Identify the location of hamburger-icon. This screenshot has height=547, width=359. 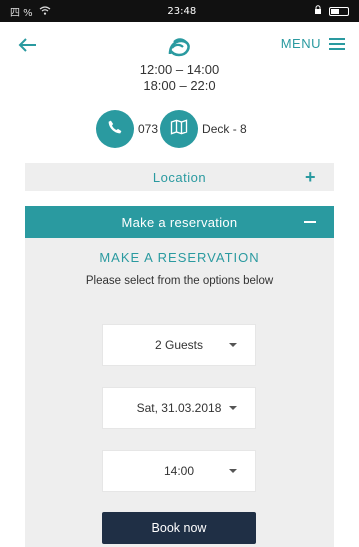
(337, 43).